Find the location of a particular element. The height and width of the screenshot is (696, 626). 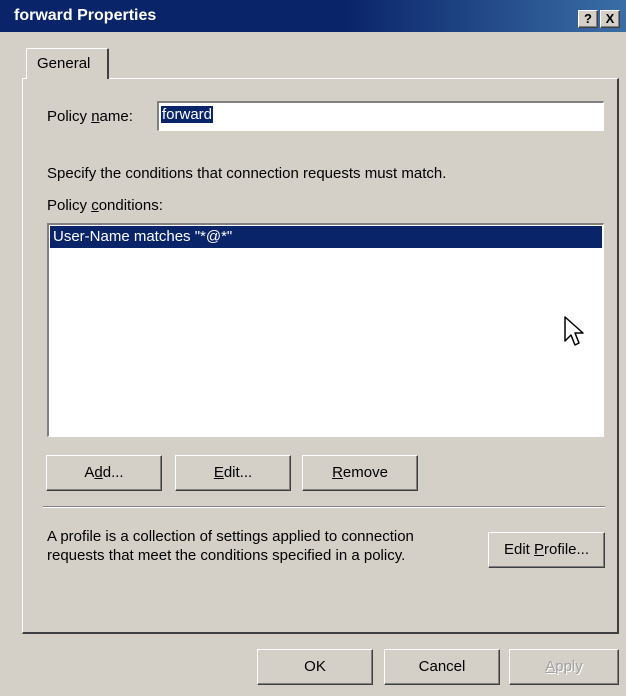

separator is located at coordinates (324, 507).